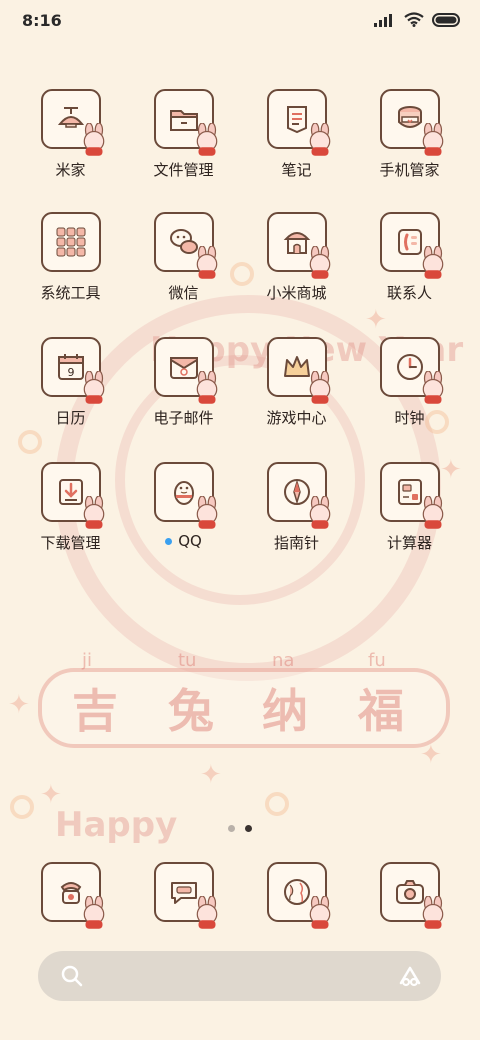  I want to click on status-icons, so click(418, 19).